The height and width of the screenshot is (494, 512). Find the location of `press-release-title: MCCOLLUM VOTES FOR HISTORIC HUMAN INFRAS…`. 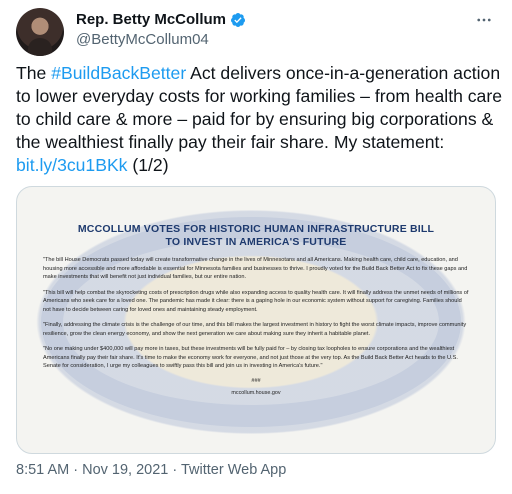

press-release-title: MCCOLLUM VOTES FOR HISTORIC HUMAN INFRAS… is located at coordinates (256, 236).